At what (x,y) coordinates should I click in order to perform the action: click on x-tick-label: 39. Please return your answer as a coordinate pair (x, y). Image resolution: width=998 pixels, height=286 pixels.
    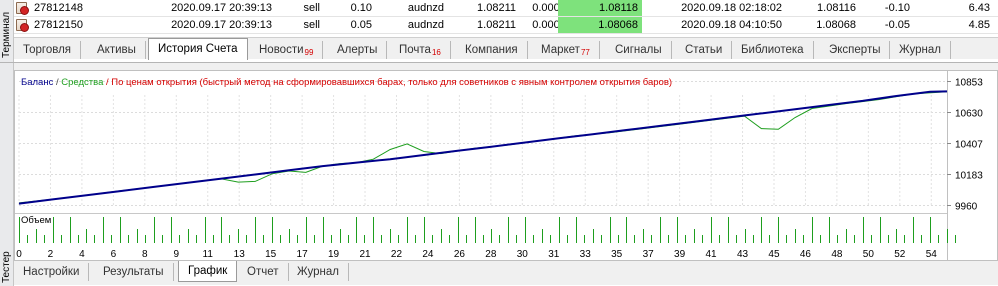
    Looking at the image, I should click on (680, 254).